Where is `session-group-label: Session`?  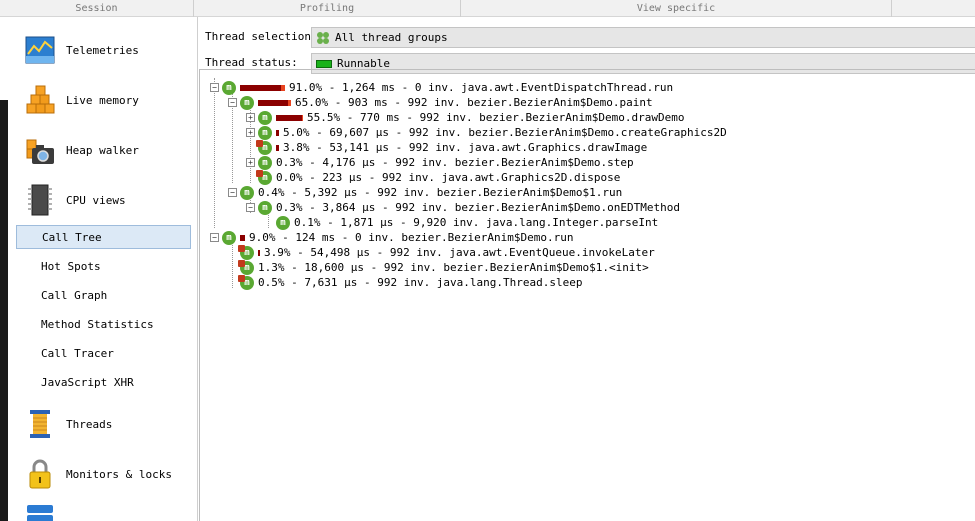
session-group-label: Session is located at coordinates (97, 8).